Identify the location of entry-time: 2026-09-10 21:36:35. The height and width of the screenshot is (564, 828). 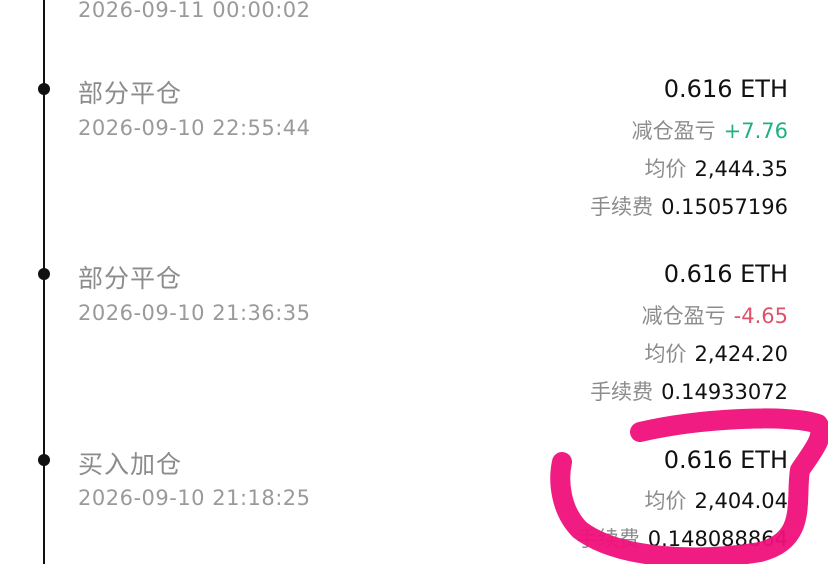
(194, 313).